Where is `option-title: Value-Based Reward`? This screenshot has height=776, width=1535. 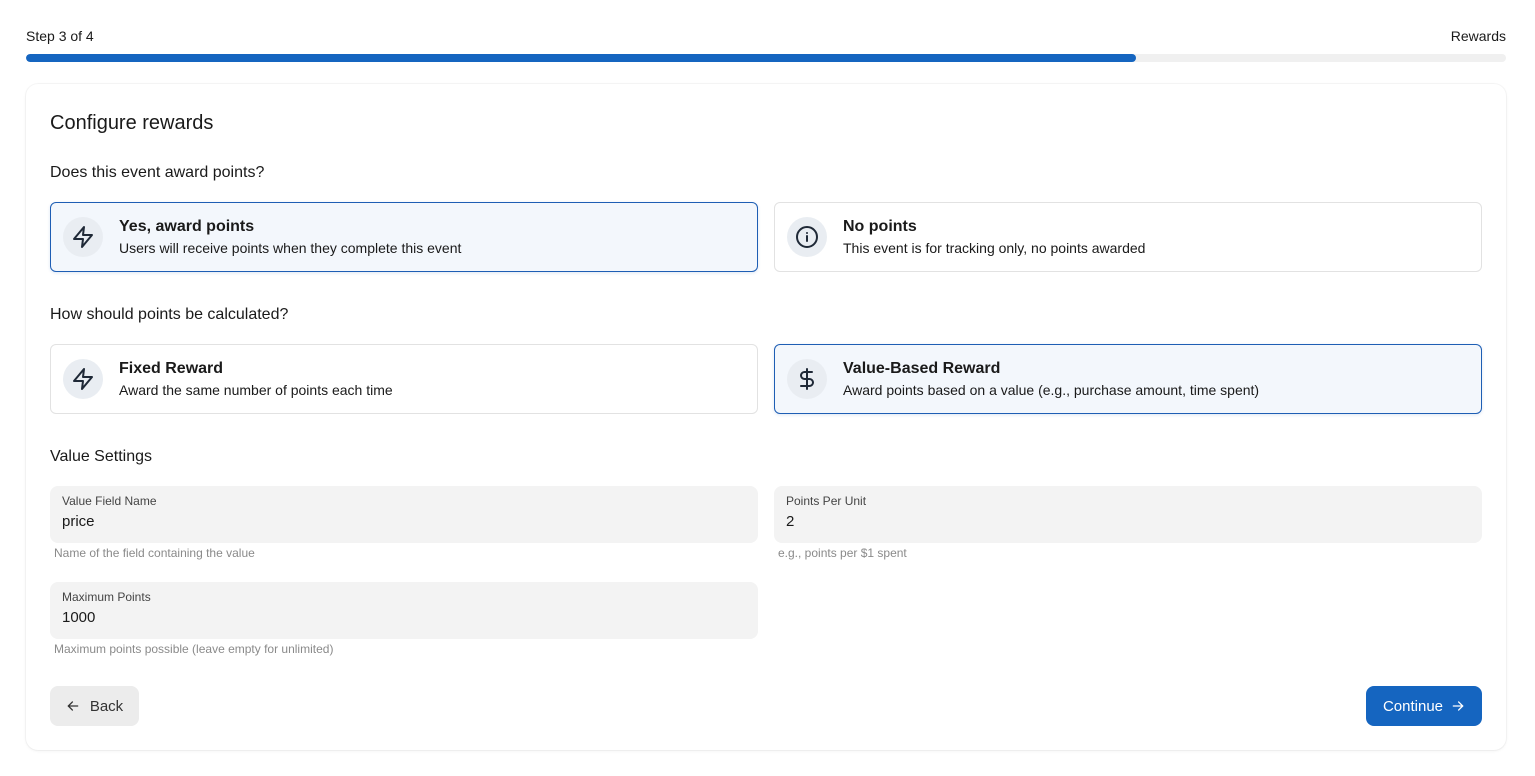 option-title: Value-Based Reward is located at coordinates (922, 368).